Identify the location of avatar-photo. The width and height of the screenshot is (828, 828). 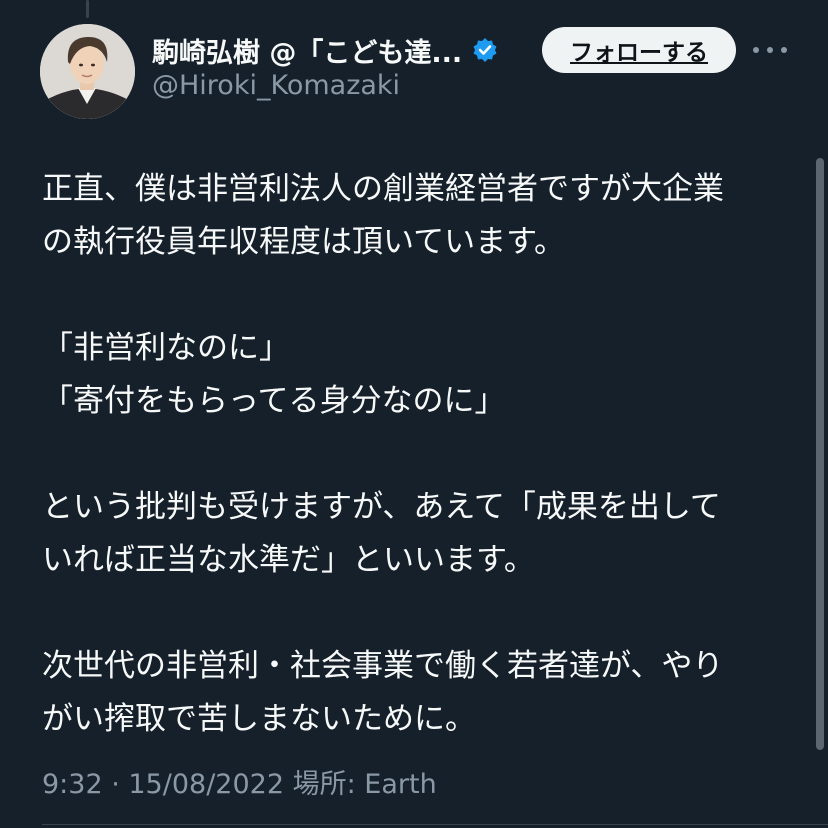
(87, 71).